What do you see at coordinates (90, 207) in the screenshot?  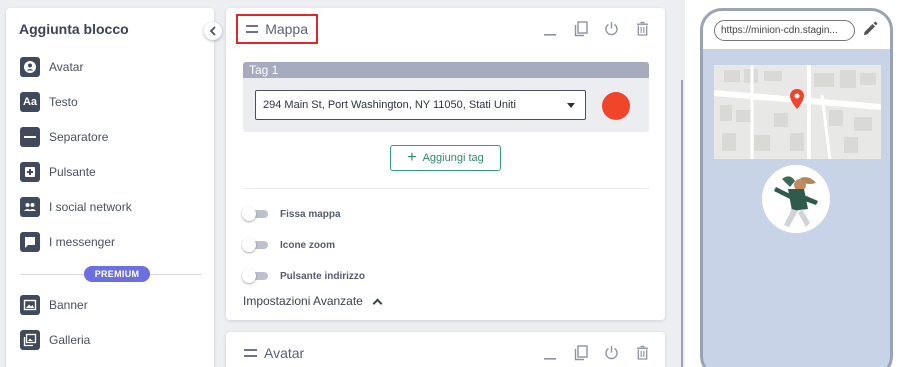 I see `sidebar-item-label: I social network` at bounding box center [90, 207].